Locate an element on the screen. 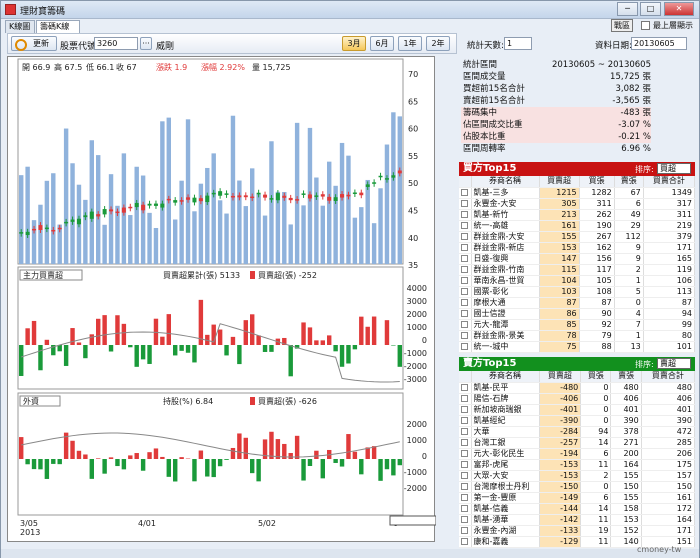  broker-row: 日盛-復興 147 156 9 165 is located at coordinates (577, 259).